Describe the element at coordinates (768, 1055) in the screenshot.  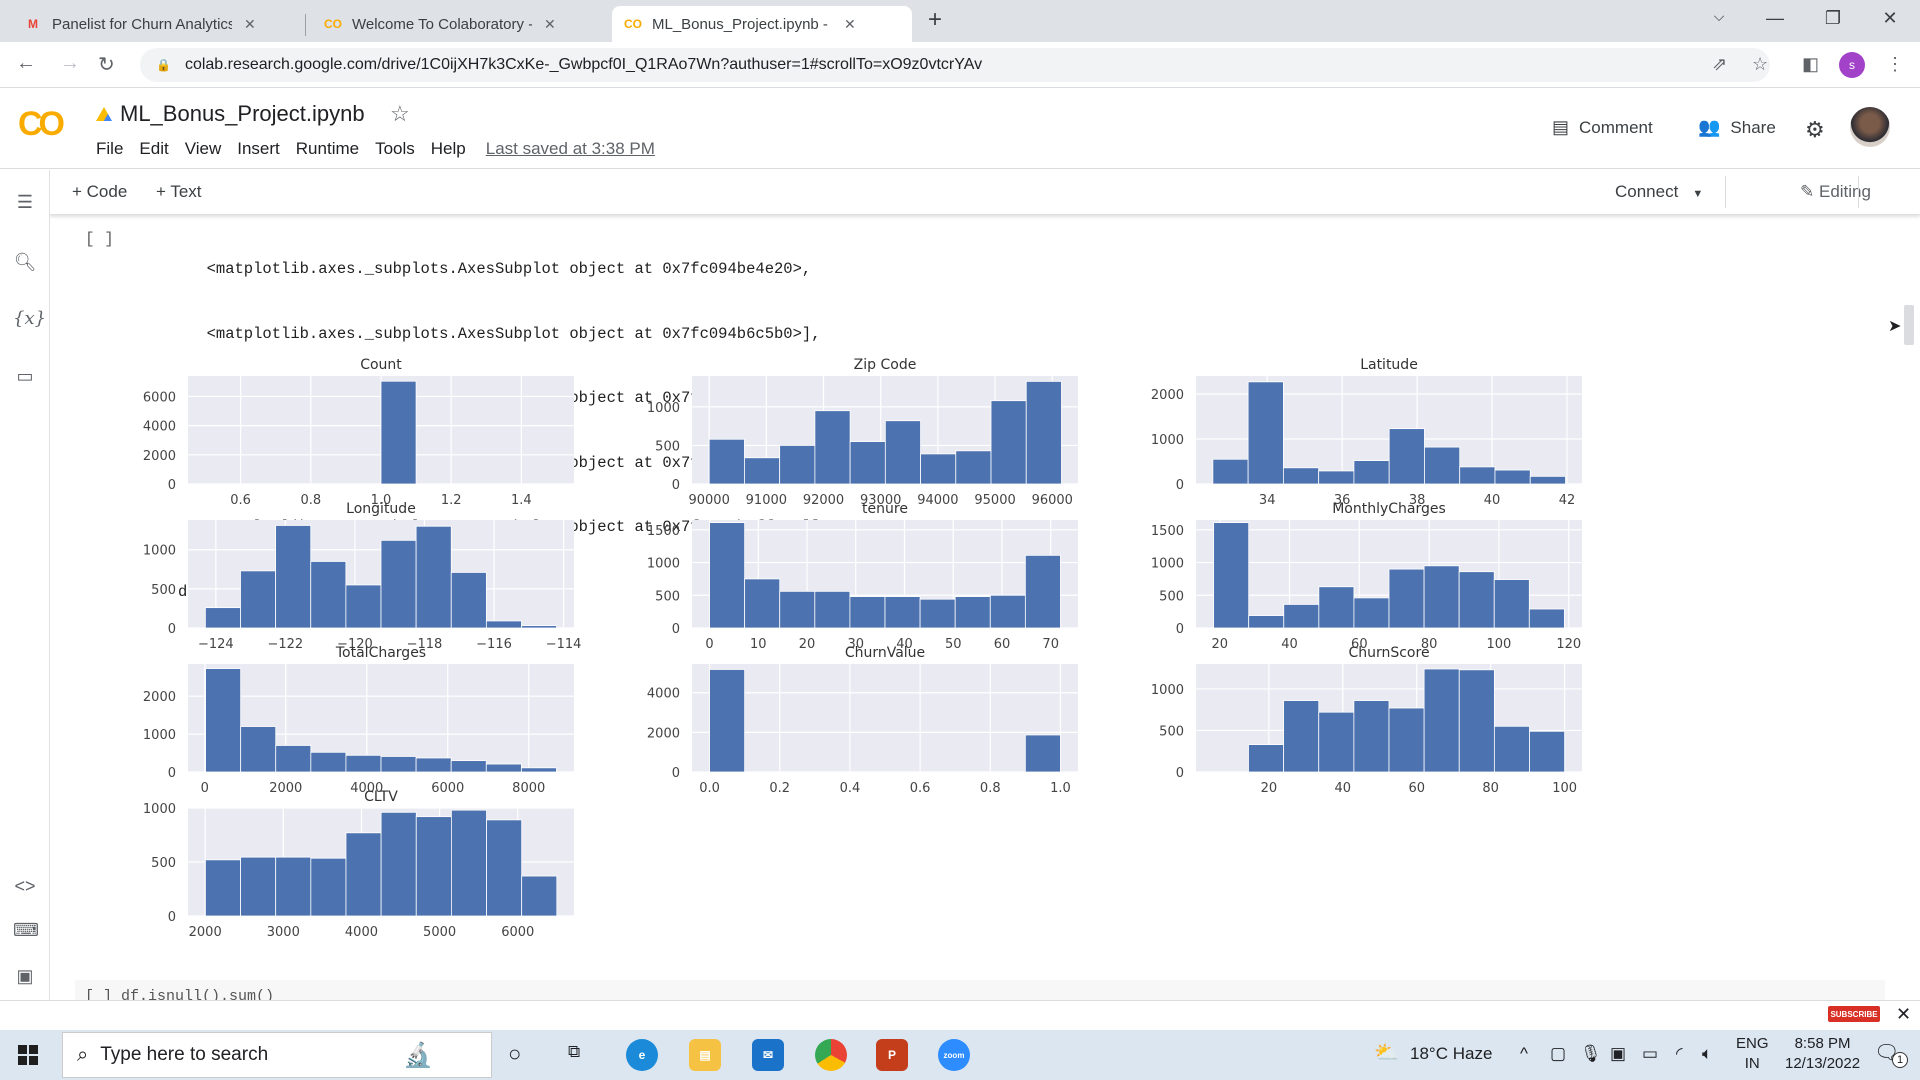
I see `mail-icon: ✉` at that location.